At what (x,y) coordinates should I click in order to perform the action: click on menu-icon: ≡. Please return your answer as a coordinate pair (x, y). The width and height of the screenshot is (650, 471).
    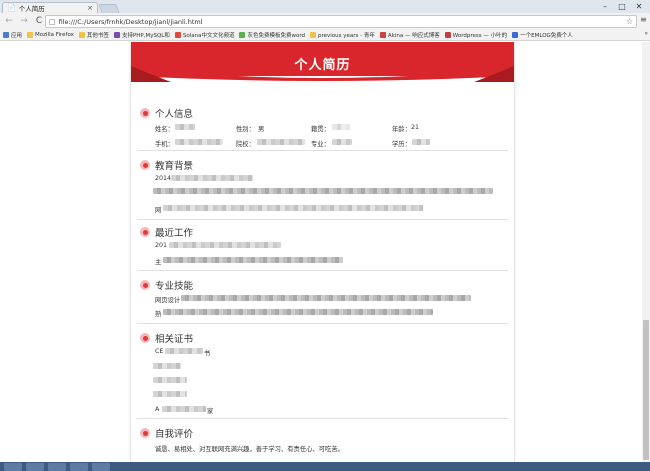
    Looking at the image, I should click on (643, 19).